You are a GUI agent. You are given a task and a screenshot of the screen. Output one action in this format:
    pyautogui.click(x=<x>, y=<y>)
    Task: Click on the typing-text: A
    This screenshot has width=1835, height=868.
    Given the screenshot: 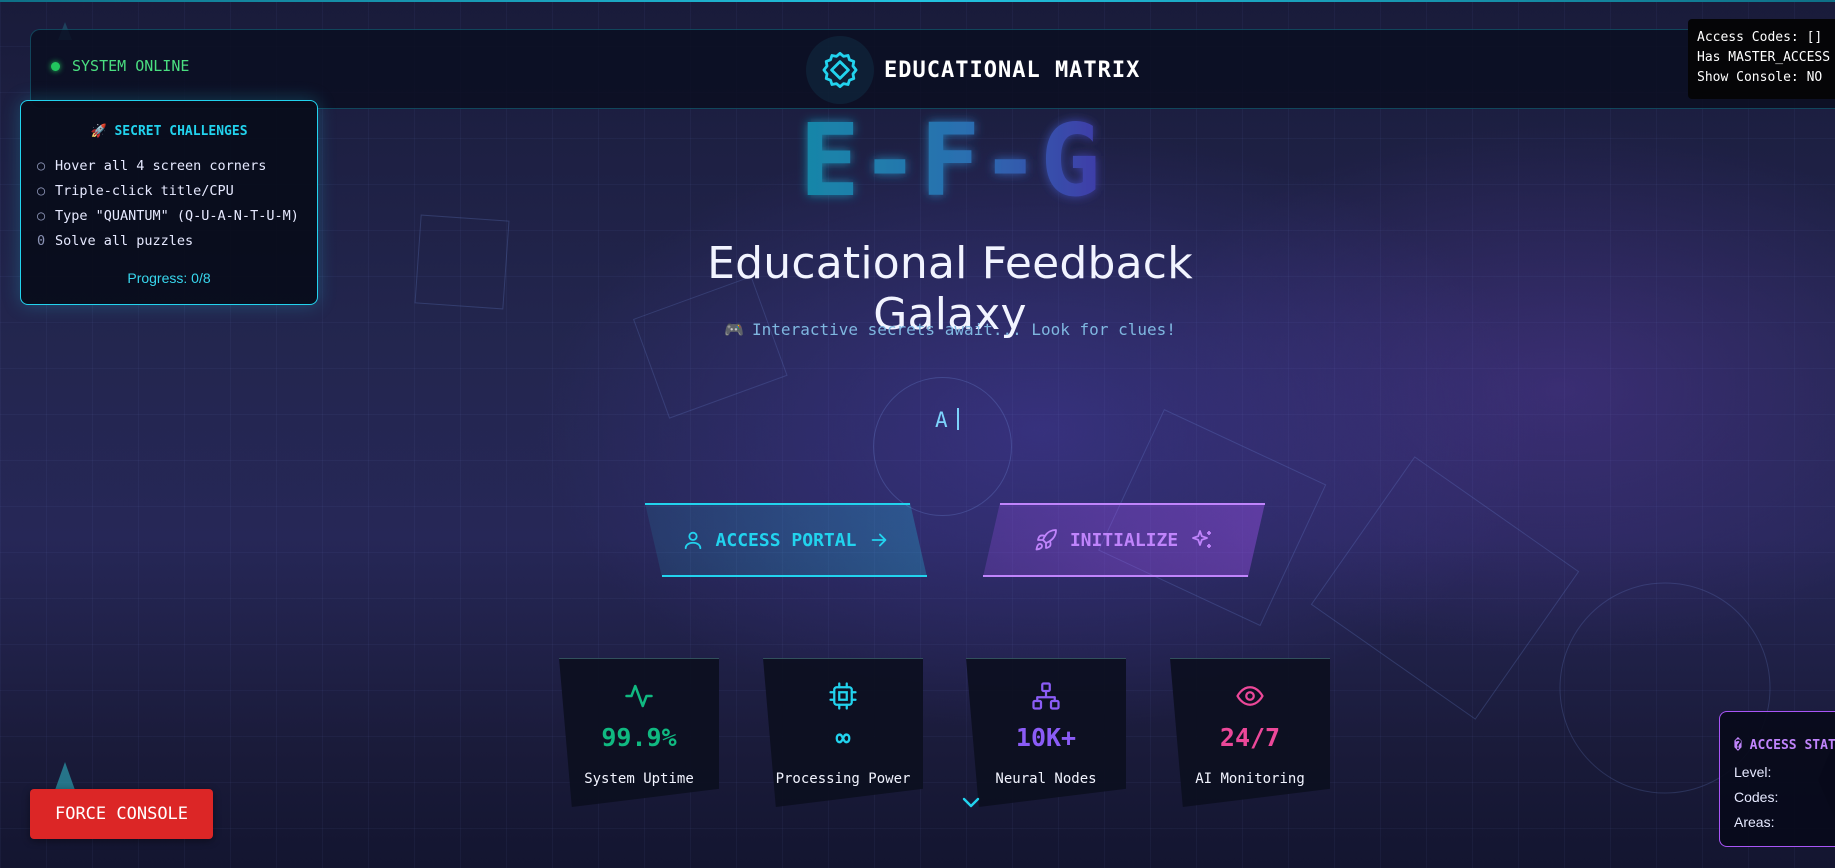 What is the action you would take?
    pyautogui.click(x=941, y=420)
    